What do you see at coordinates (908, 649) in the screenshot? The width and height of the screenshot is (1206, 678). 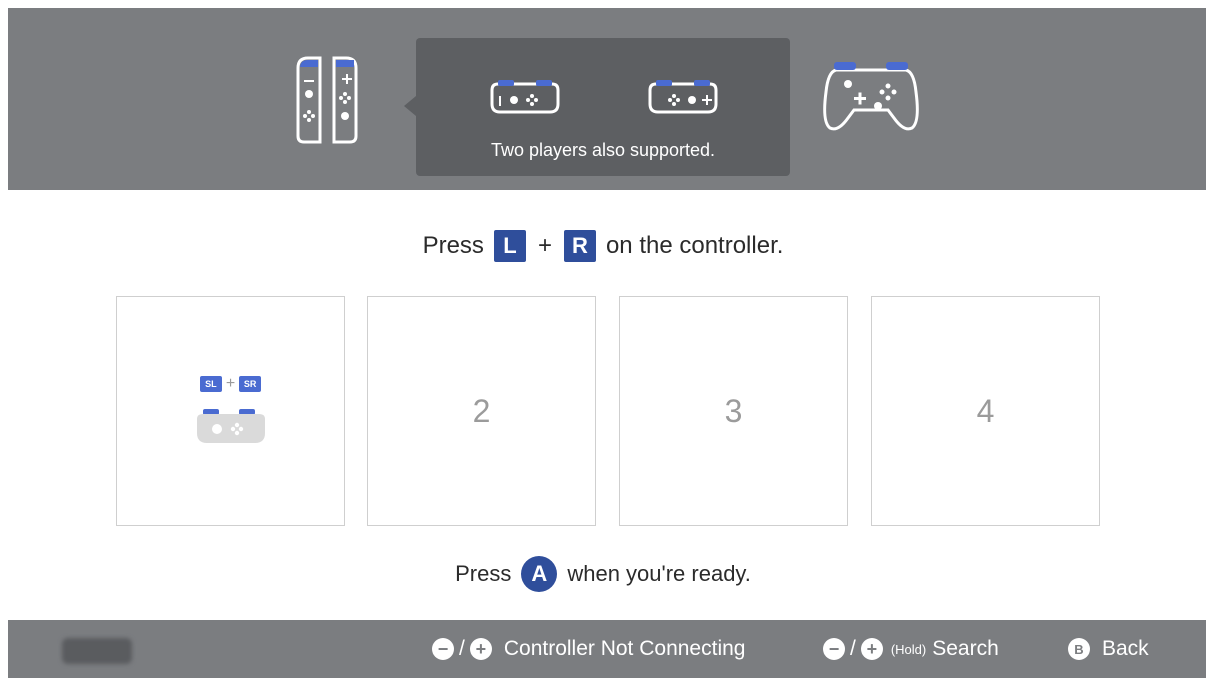 I see `hold-label: (Hold)` at bounding box center [908, 649].